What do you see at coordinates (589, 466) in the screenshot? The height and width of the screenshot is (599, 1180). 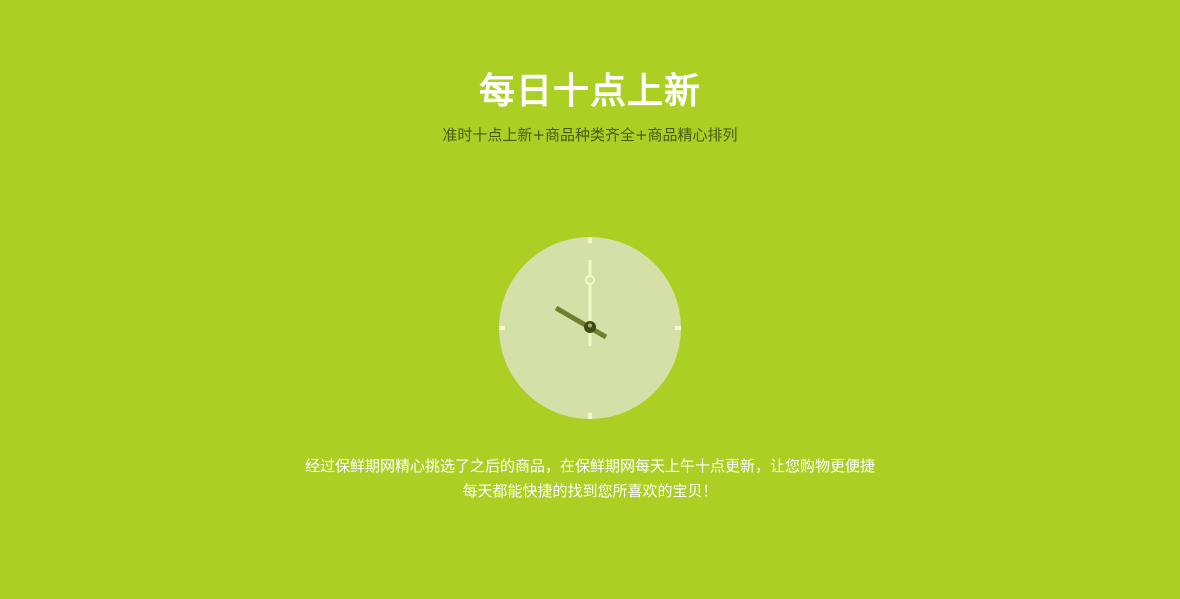 I see `description-line-1: 经过保鲜期网精心挑选了之后的商品，在保鲜期网每天上午十点更新，让您购物更便捷` at bounding box center [589, 466].